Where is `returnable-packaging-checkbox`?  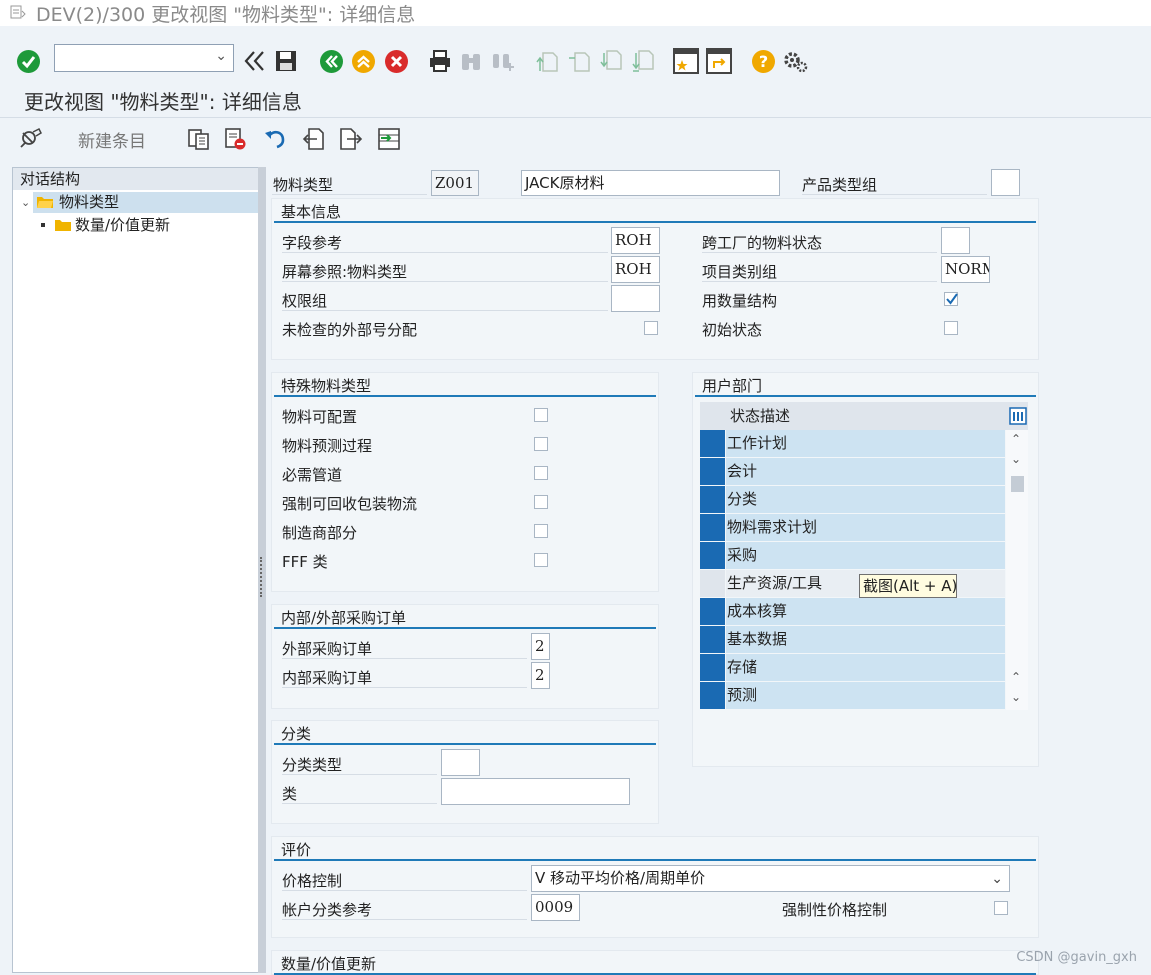 returnable-packaging-checkbox is located at coordinates (541, 502).